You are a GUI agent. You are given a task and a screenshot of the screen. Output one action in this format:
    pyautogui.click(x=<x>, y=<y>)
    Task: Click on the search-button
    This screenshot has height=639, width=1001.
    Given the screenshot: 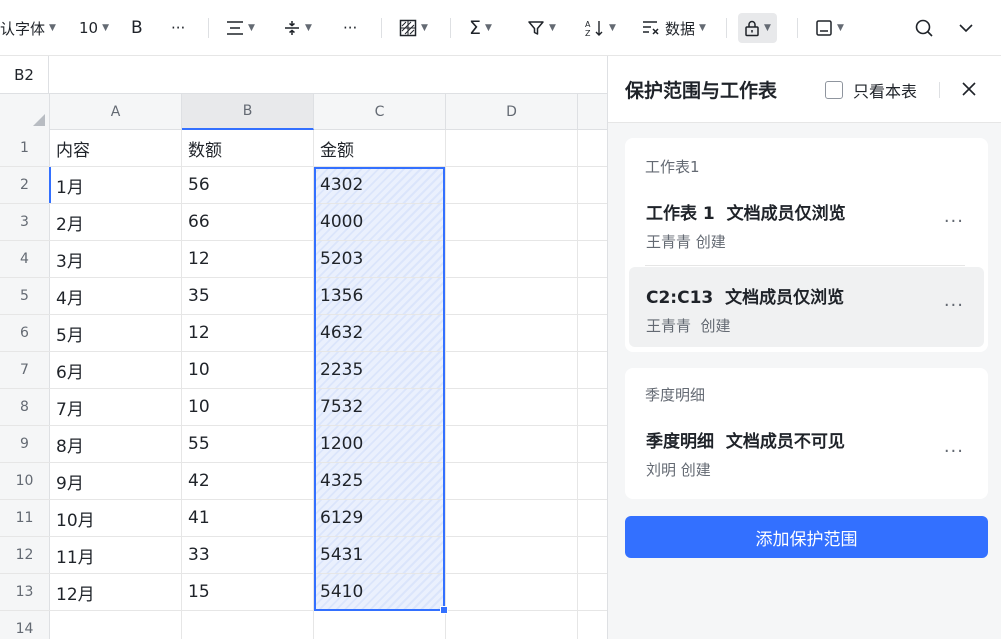 What is the action you would take?
    pyautogui.click(x=924, y=28)
    